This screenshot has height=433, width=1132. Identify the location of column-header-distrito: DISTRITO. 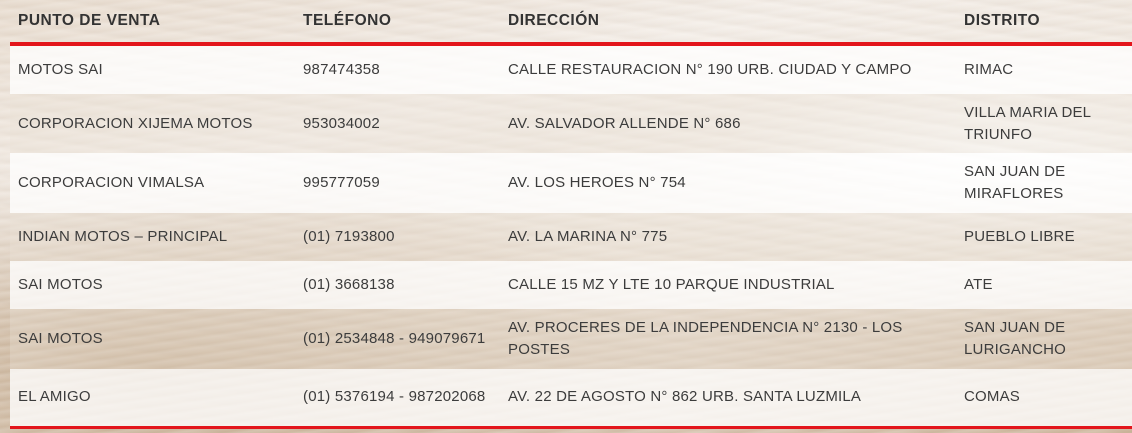
(1044, 23).